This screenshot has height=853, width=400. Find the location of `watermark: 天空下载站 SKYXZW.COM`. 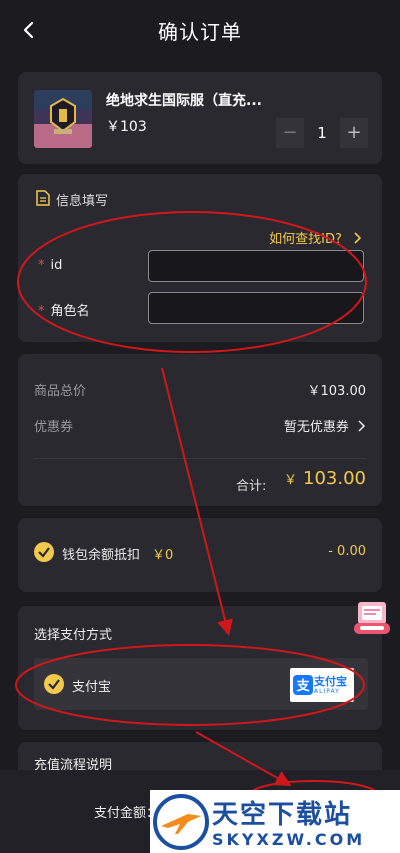

watermark: 天空下载站 SKYXZW.COM is located at coordinates (275, 821).